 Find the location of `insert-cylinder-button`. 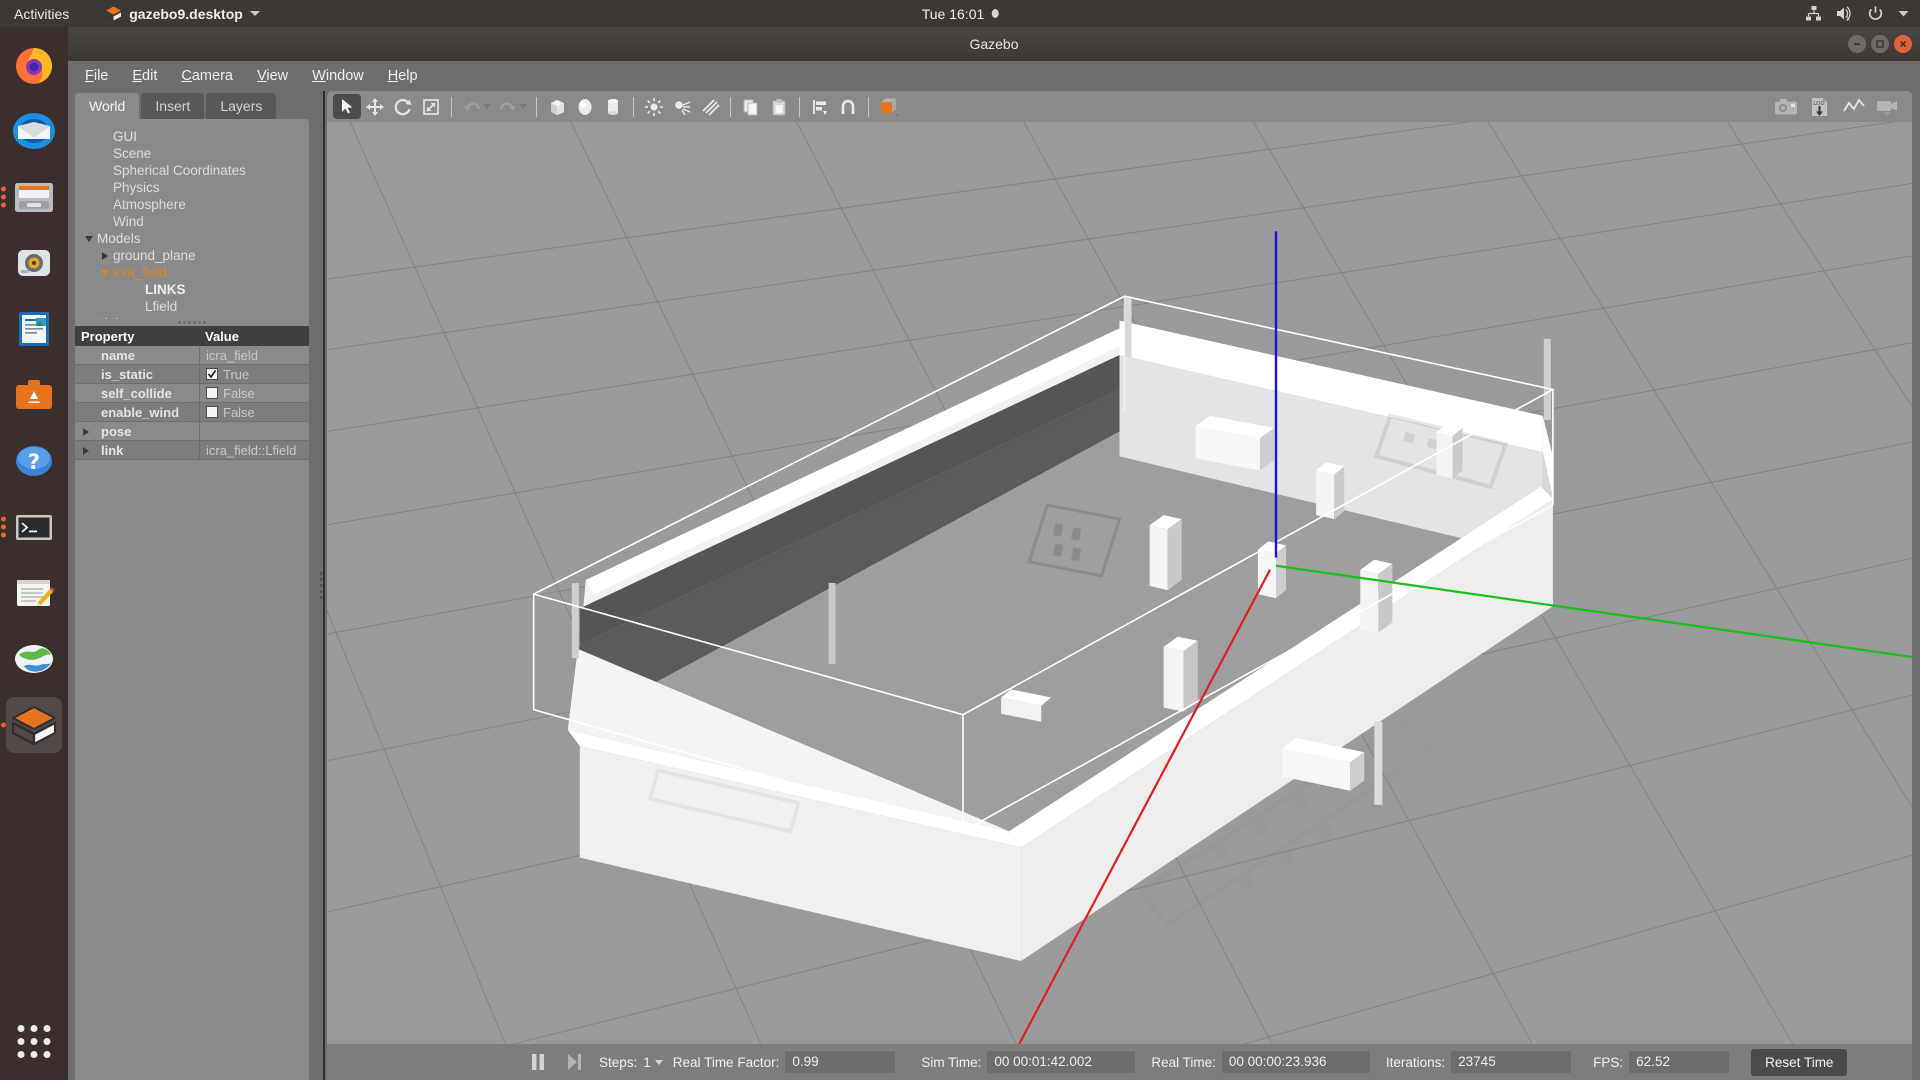

insert-cylinder-button is located at coordinates (613, 106).